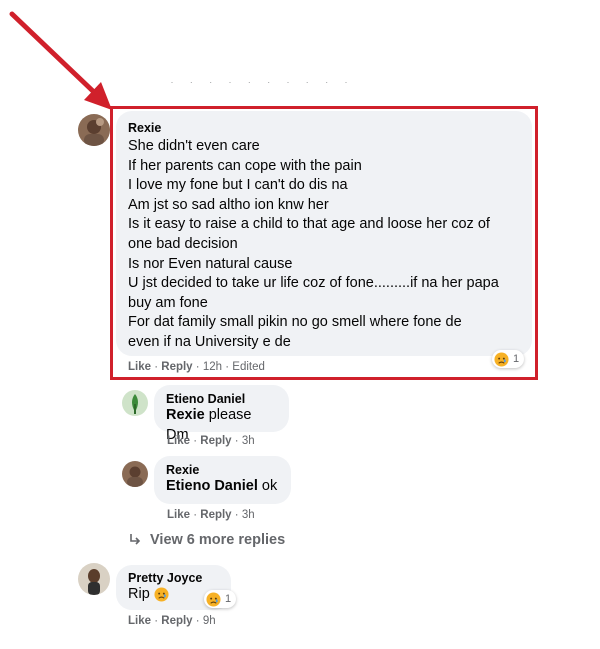  I want to click on comment-bubble: Etieno Daniel Rexie please Dm, so click(221, 414).